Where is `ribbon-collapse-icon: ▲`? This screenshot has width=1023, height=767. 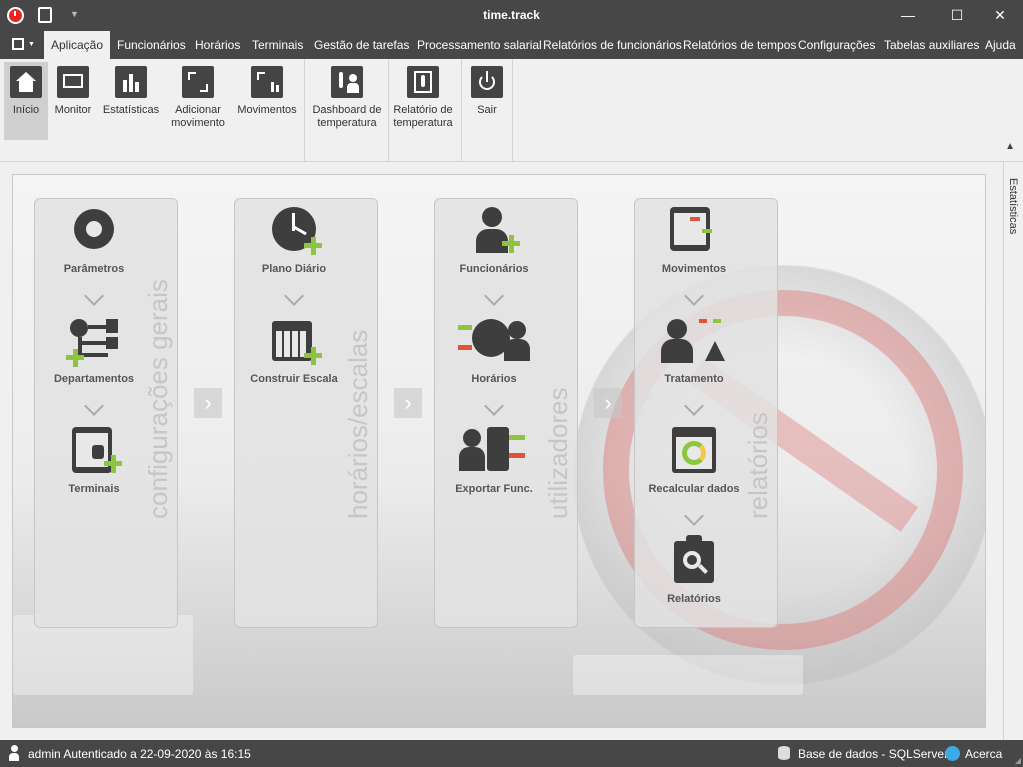
ribbon-collapse-icon: ▲ is located at coordinates (1010, 146).